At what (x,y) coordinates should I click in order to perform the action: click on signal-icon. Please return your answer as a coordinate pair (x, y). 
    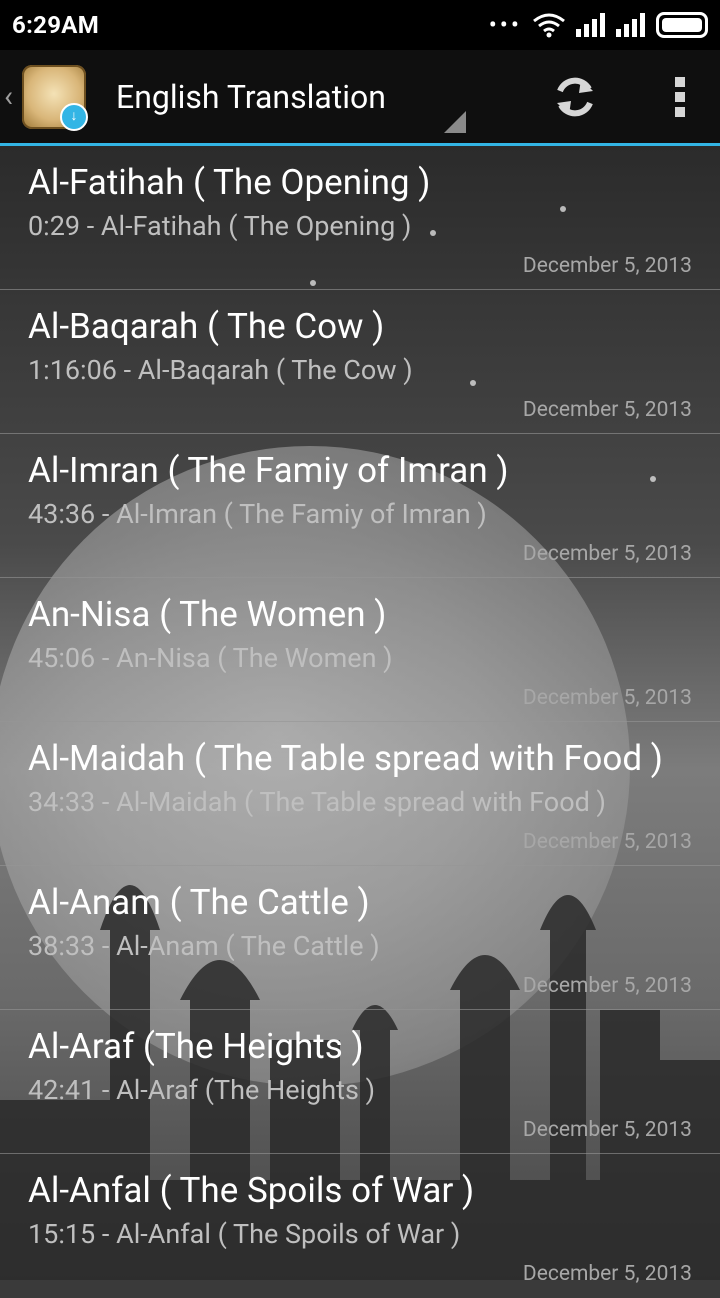
    Looking at the image, I should click on (590, 25).